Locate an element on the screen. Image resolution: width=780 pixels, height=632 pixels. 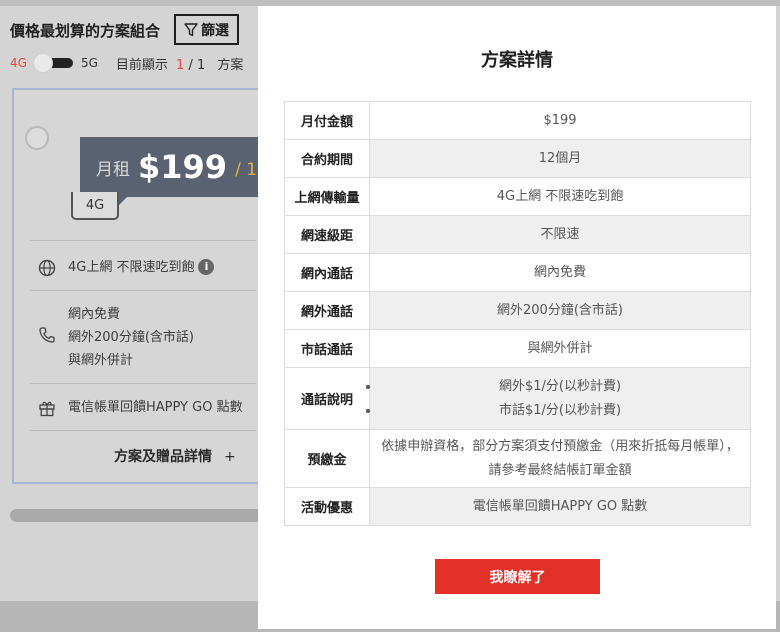
network-row: 4G 5G 目前顯示 1 / 1 方案 is located at coordinates (127, 63).